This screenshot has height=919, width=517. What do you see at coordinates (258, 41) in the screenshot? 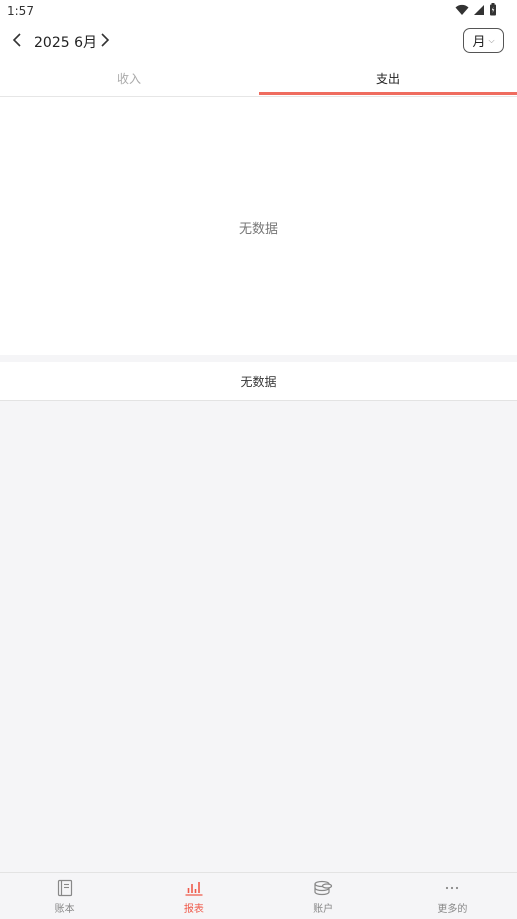
I see `report-header: 2025 6月 月 ⌵` at bounding box center [258, 41].